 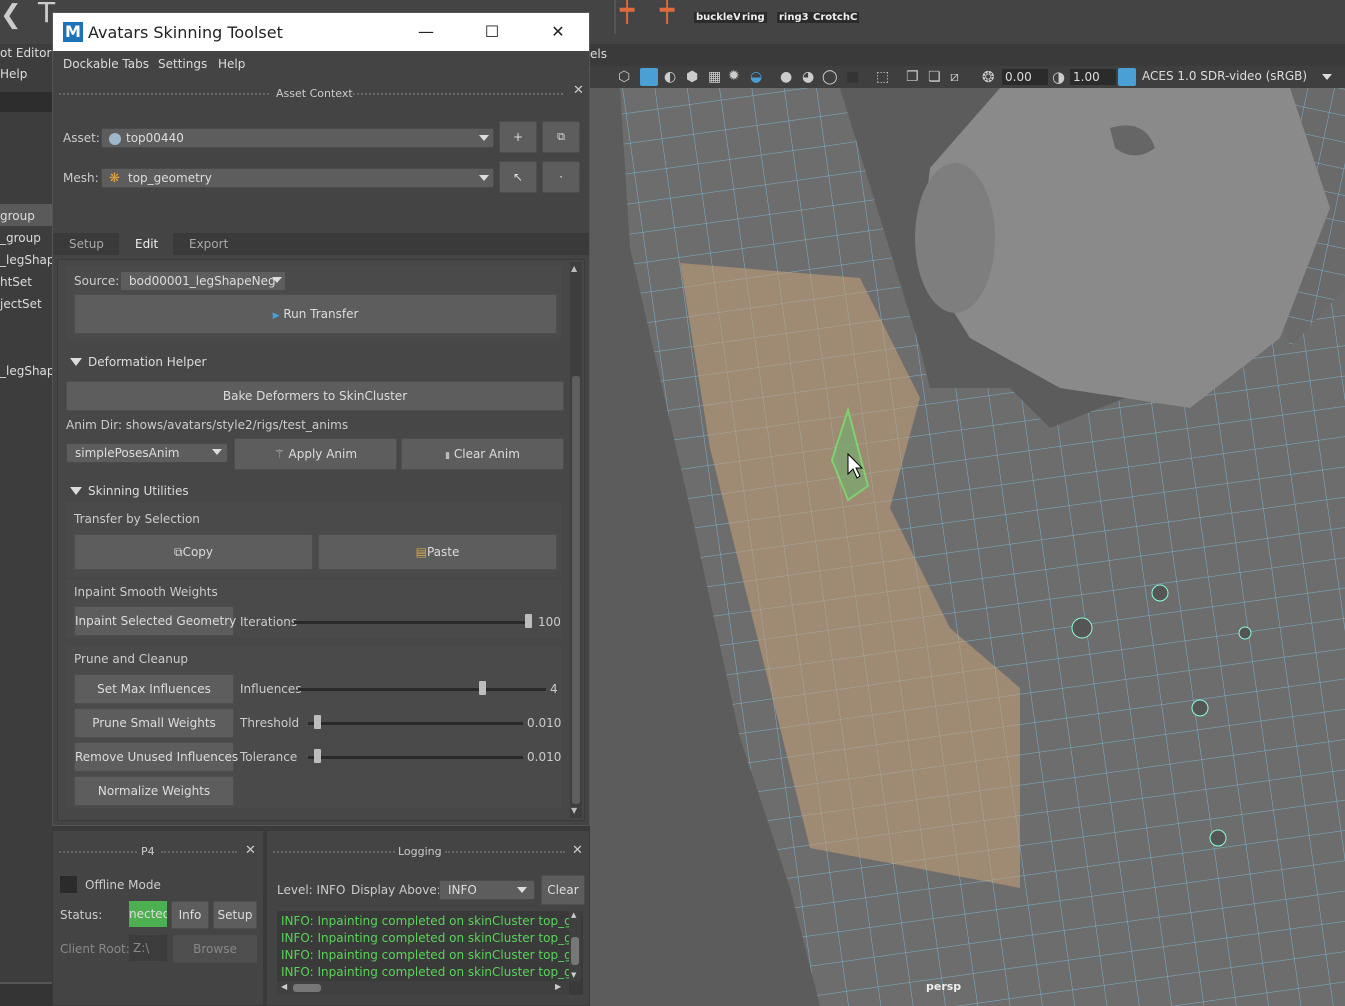 I want to click on log-scroll-up-icon: ▲, so click(x=573, y=915).